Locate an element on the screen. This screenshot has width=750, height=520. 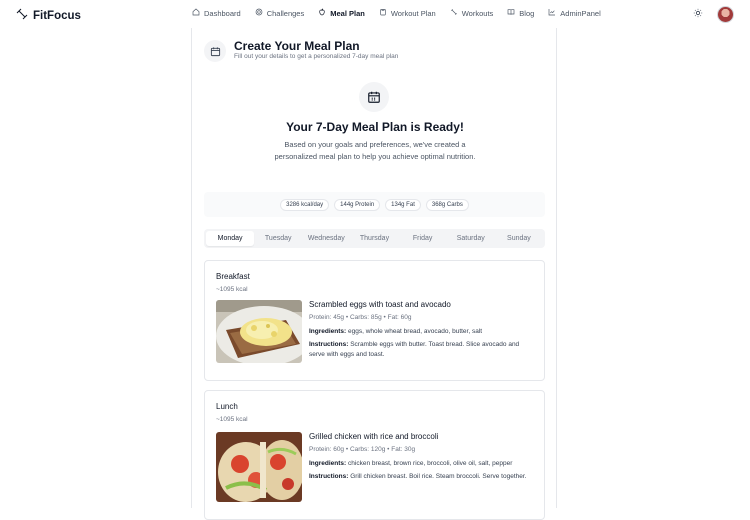
tab-friday: Friday is located at coordinates (423, 238).